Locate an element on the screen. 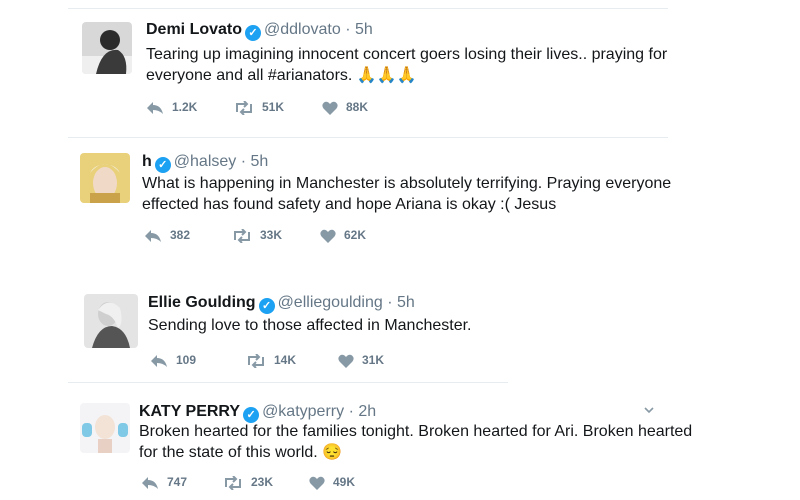  reply-count: 747 is located at coordinates (177, 482).